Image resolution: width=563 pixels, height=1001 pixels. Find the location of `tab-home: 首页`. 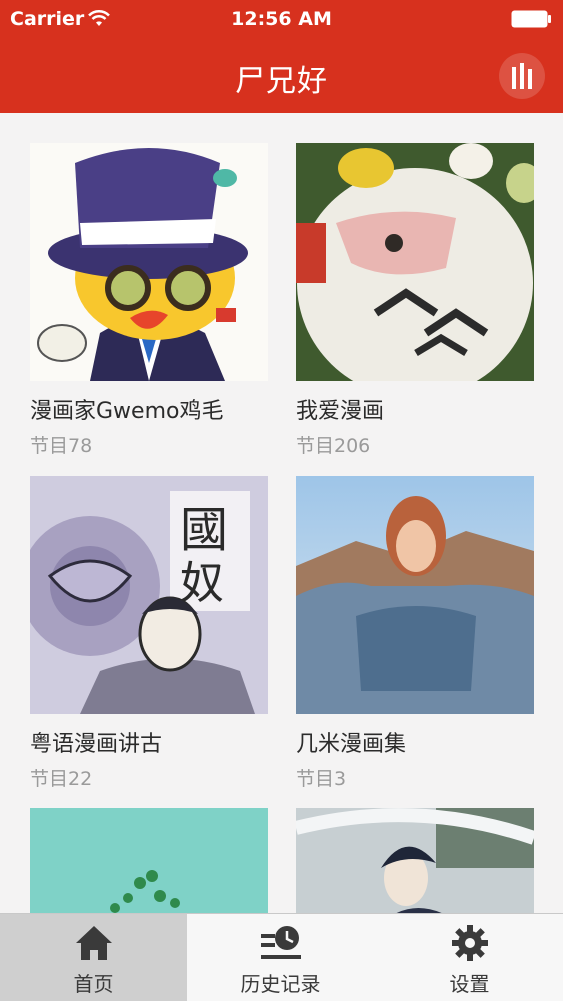

tab-home: 首页 is located at coordinates (93, 957).